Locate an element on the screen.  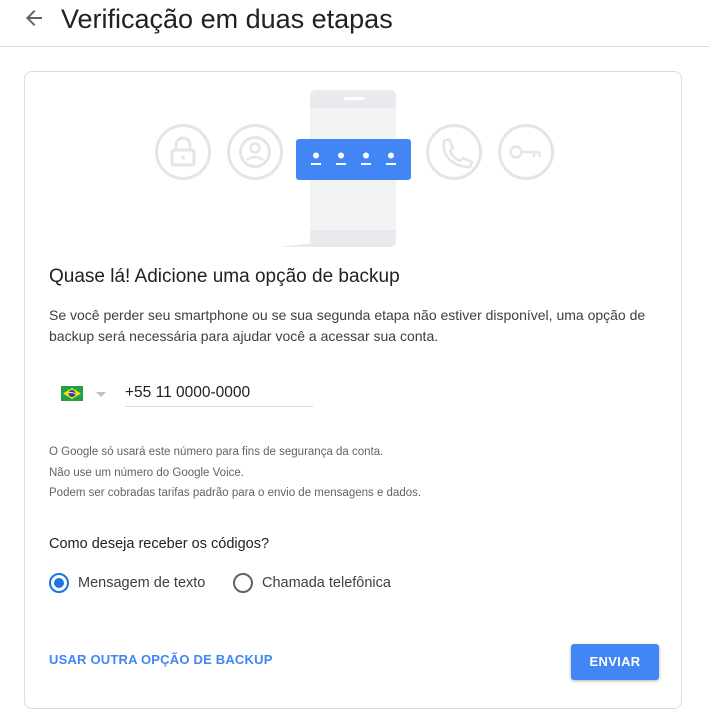
lock-icon is located at coordinates (183, 152).